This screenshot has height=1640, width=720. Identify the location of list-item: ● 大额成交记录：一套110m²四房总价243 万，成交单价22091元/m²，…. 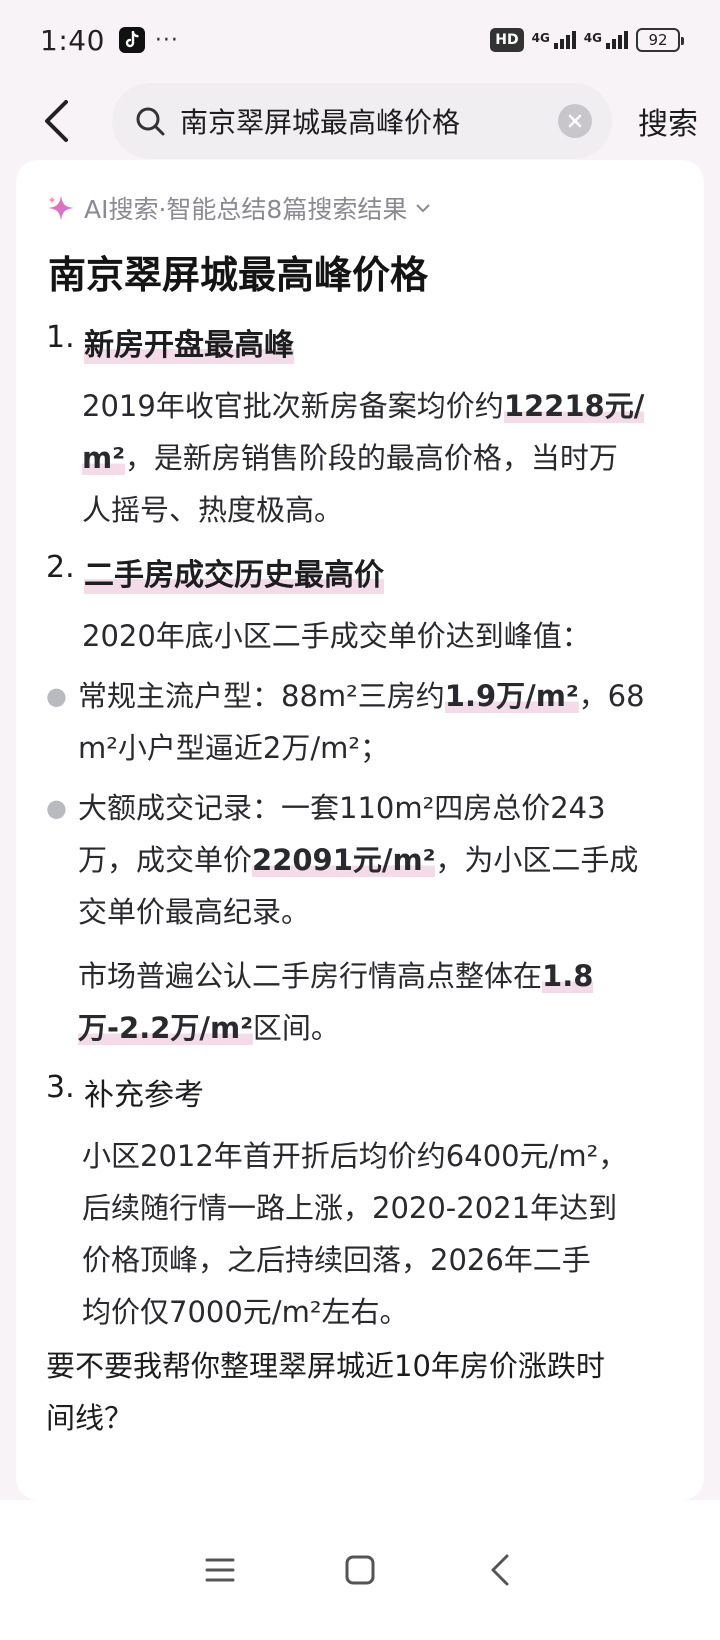
(342, 860).